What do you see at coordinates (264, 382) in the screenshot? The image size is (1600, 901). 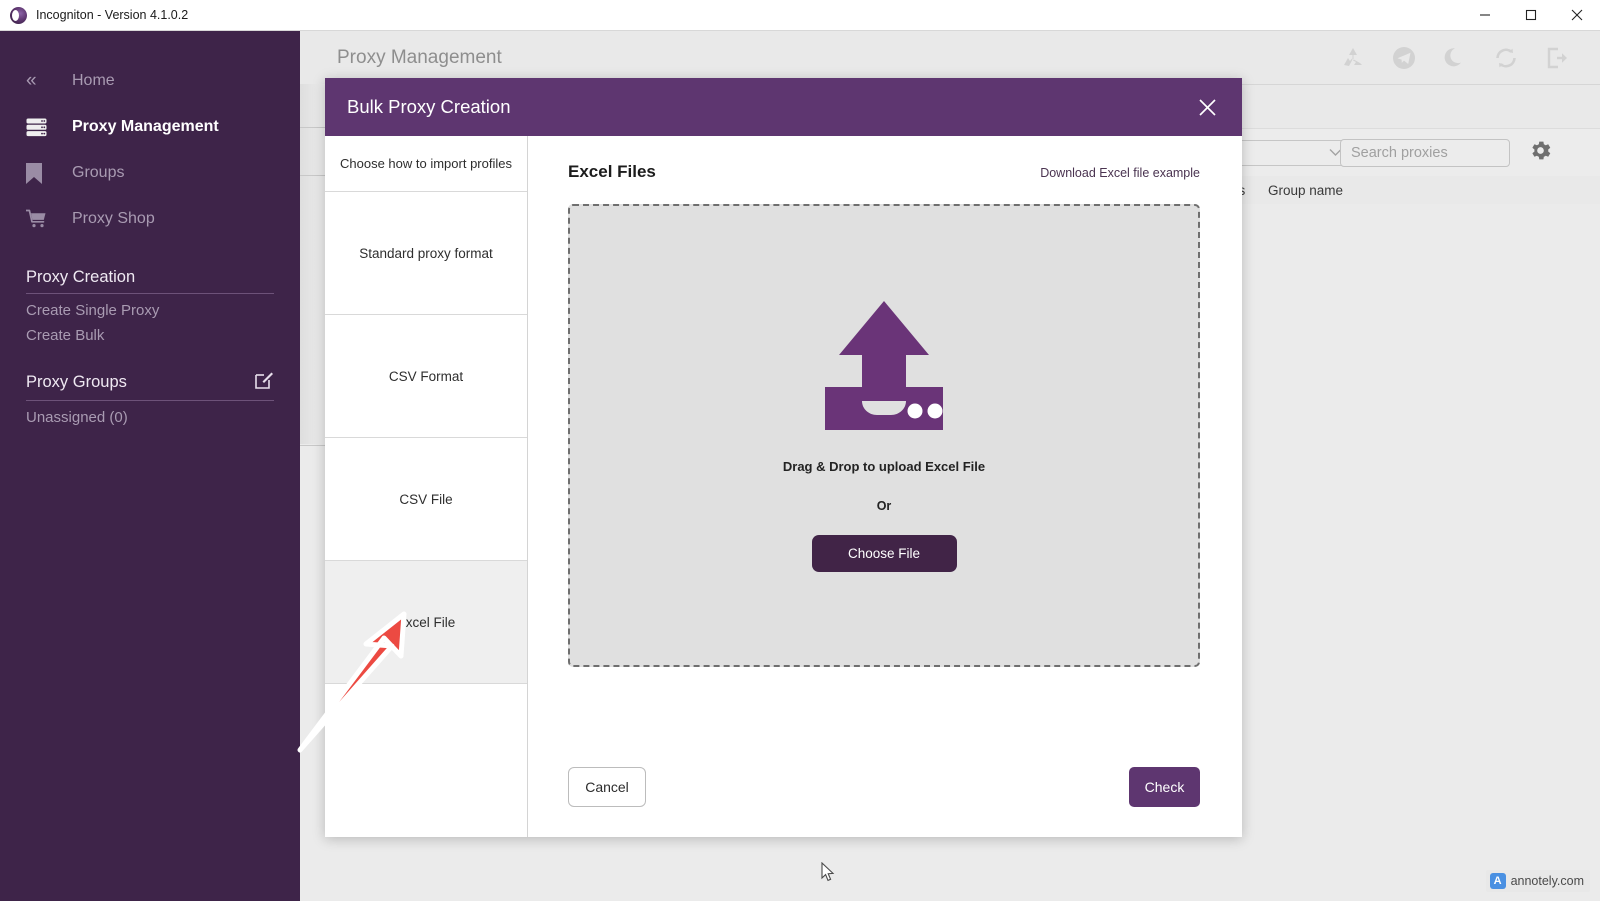 I see `edit-square-icon` at bounding box center [264, 382].